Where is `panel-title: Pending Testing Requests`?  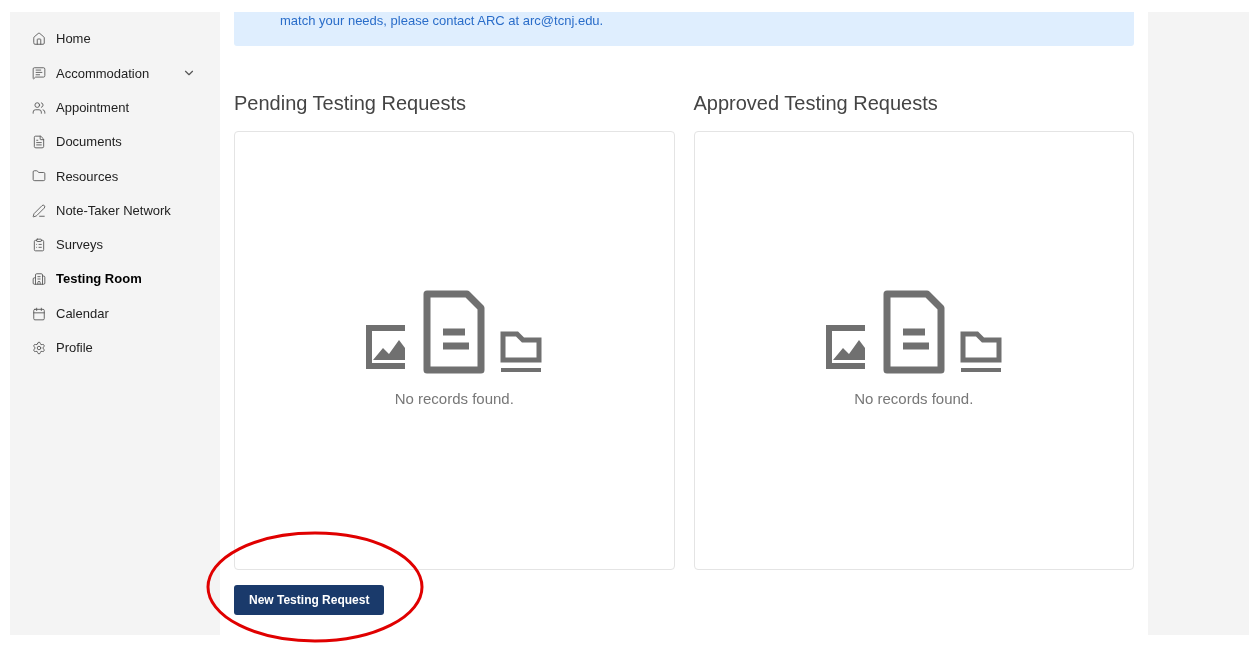
panel-title: Pending Testing Requests is located at coordinates (350, 103).